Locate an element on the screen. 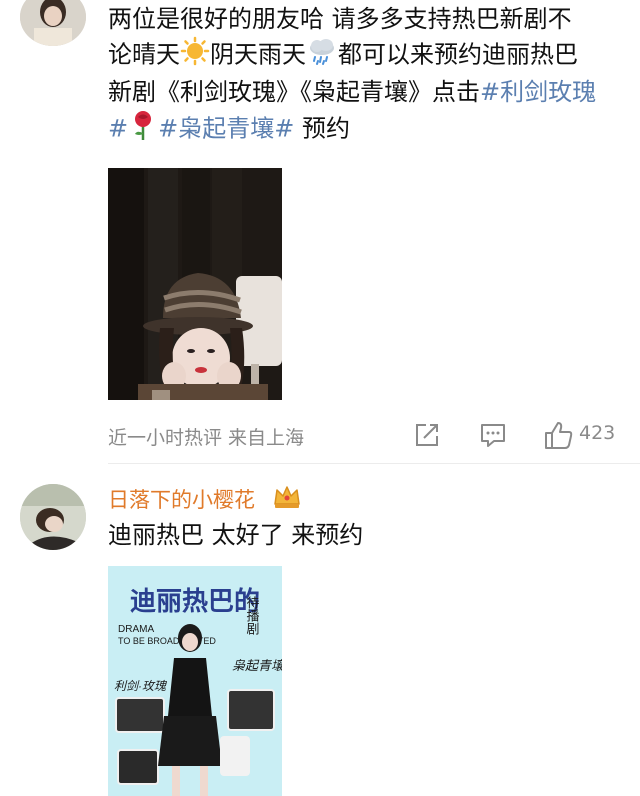  text-segment: 论晴天 is located at coordinates (144, 54).